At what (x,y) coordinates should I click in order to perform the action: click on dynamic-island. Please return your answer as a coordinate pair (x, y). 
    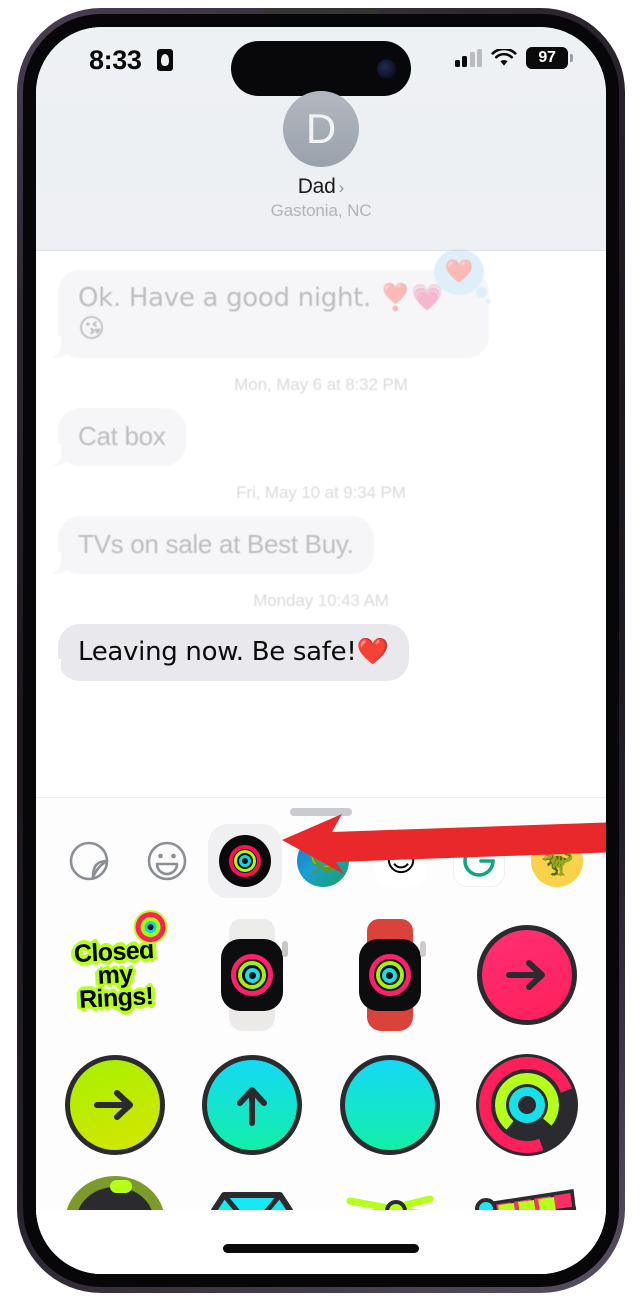
    Looking at the image, I should click on (321, 68).